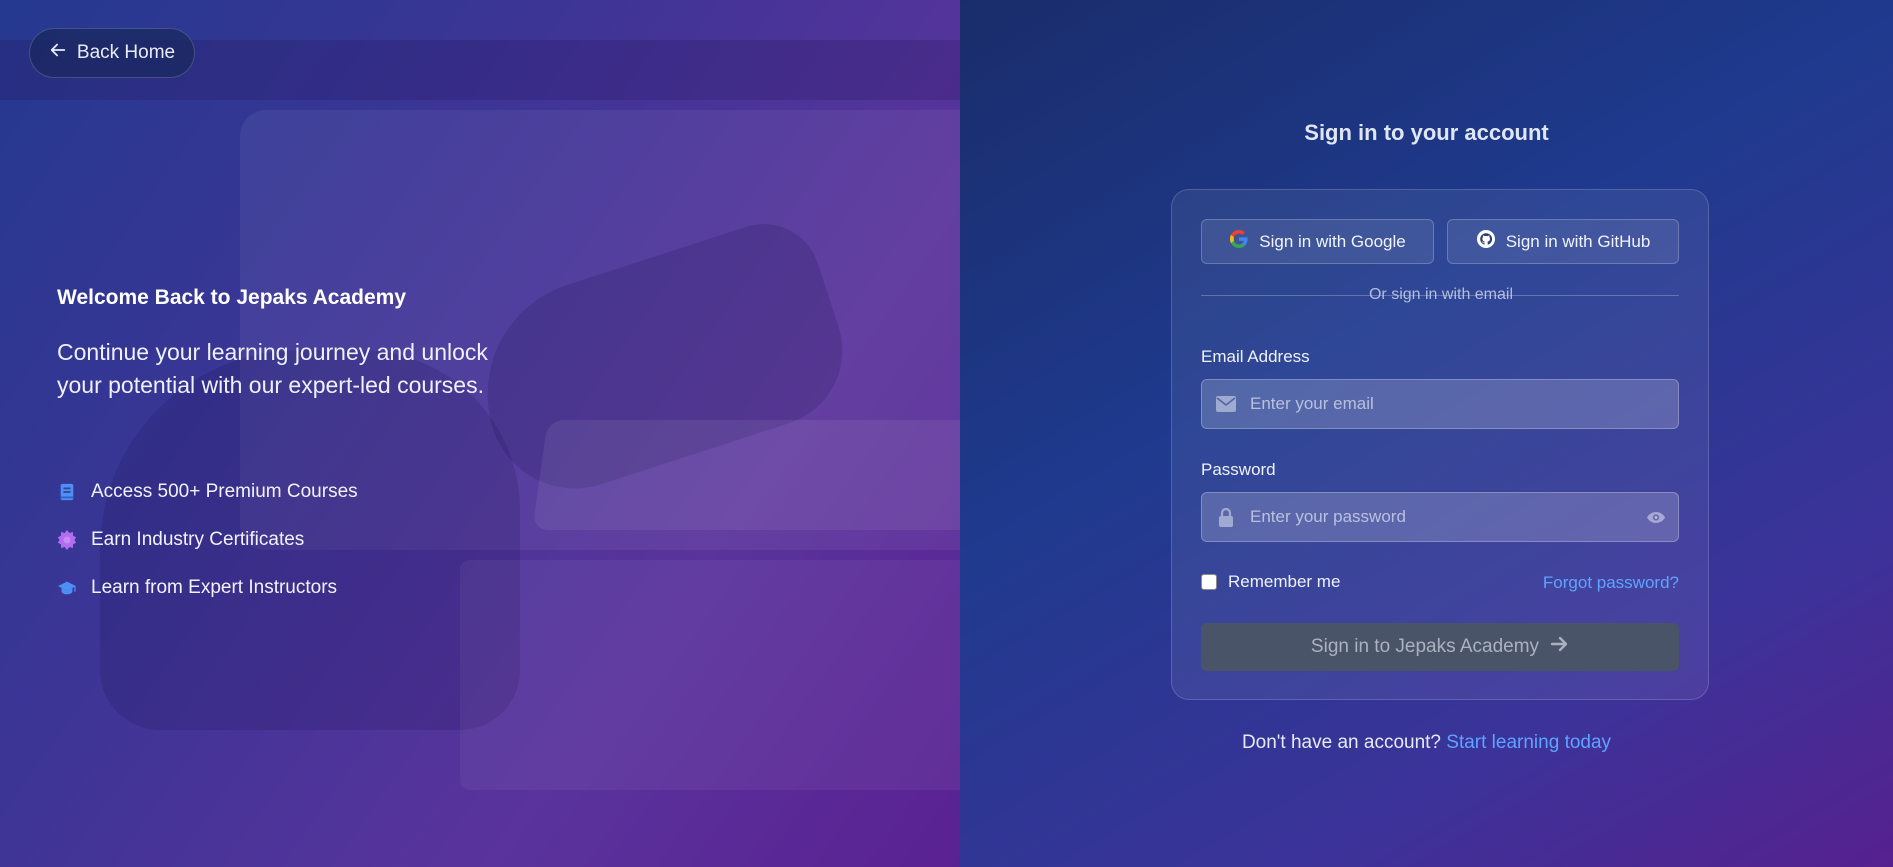 This screenshot has width=1893, height=867. Describe the element at coordinates (67, 540) in the screenshot. I see `certificate-icon` at that location.